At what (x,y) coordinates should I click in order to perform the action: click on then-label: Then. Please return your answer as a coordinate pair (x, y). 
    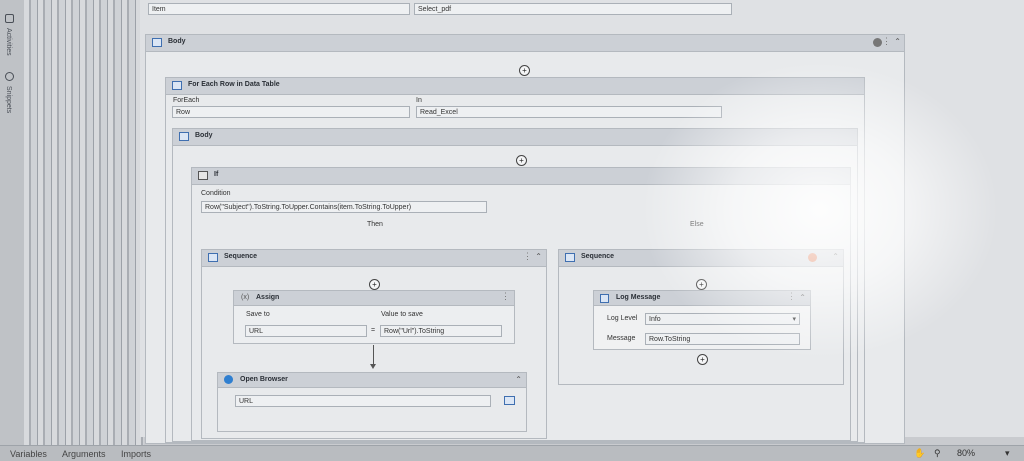
    Looking at the image, I should click on (375, 224).